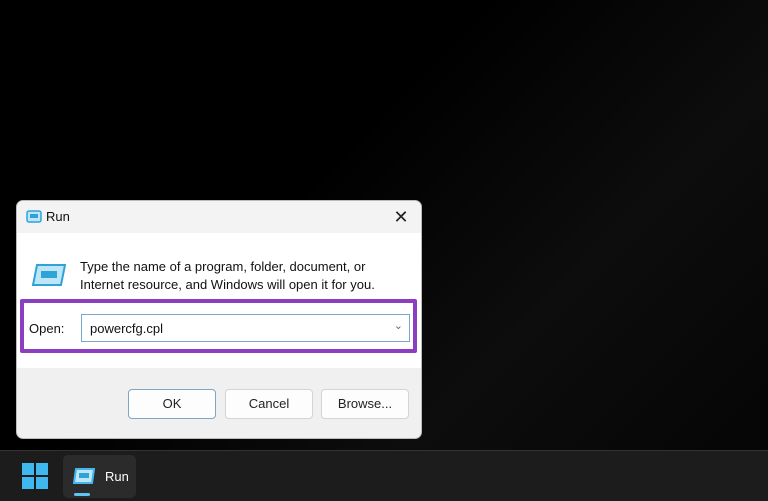  Describe the element at coordinates (58, 216) in the screenshot. I see `dialog-title: Run` at that location.